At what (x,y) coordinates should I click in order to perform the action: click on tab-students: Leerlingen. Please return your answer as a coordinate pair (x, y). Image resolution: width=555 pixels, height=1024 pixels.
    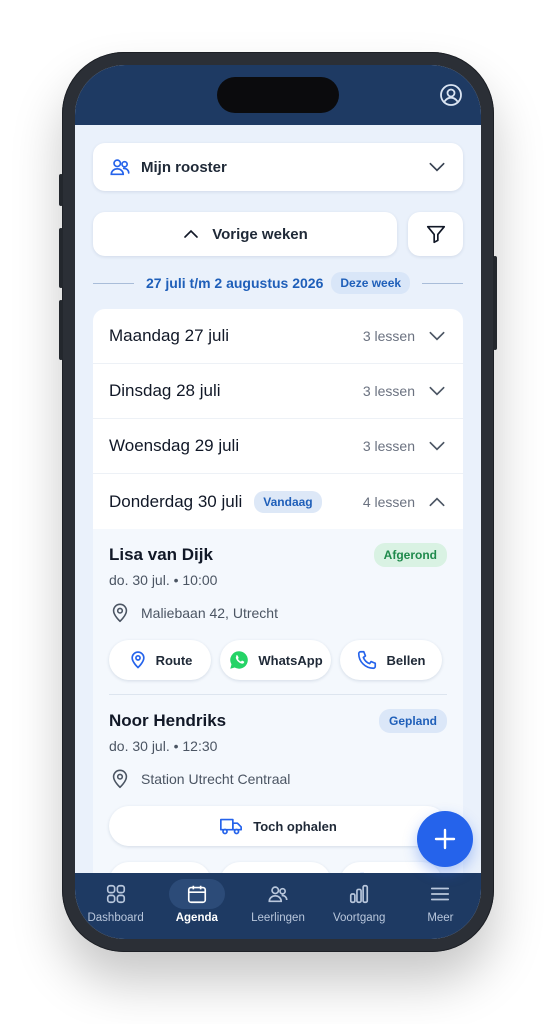
    Looking at the image, I should click on (277, 906).